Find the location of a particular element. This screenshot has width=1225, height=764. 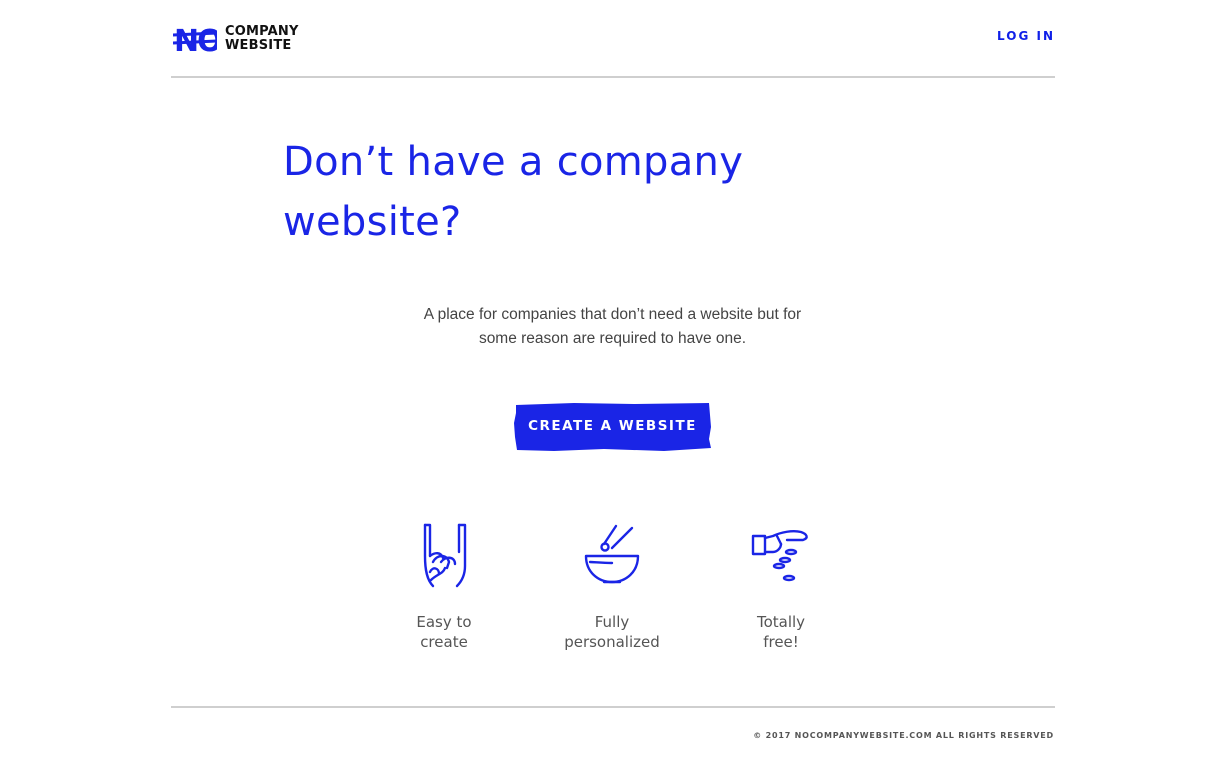

no-logo-mark: NO is located at coordinates (195, 40).